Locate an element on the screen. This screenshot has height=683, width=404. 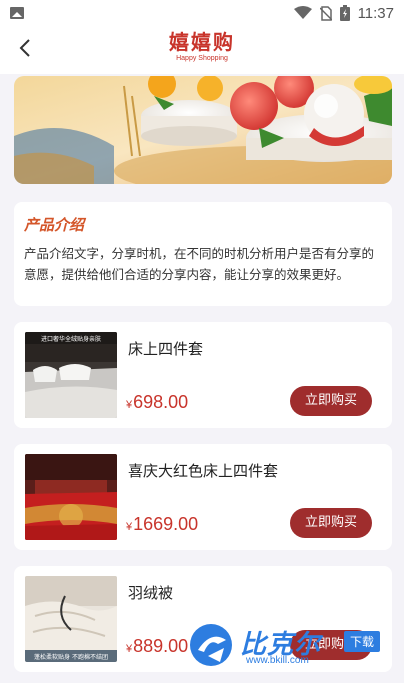
watermark-logo-icon is located at coordinates (211, 645).